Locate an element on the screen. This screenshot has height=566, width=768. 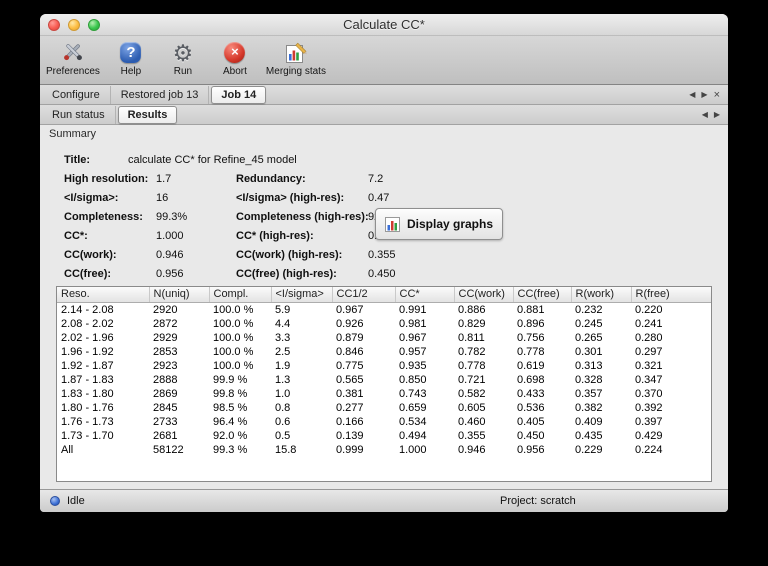
tab-scroll-left-button: ◀ is located at coordinates (692, 94).